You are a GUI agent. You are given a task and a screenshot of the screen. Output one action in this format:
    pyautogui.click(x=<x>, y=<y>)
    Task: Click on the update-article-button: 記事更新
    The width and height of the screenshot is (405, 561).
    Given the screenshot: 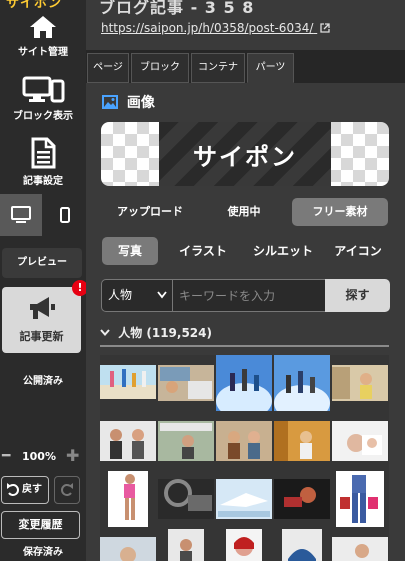 What is the action you would take?
    pyautogui.click(x=41, y=320)
    